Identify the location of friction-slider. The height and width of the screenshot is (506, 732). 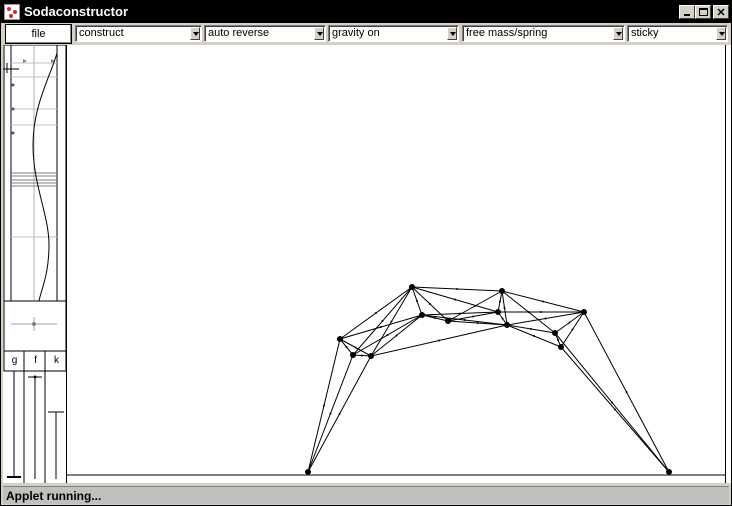
(35, 427).